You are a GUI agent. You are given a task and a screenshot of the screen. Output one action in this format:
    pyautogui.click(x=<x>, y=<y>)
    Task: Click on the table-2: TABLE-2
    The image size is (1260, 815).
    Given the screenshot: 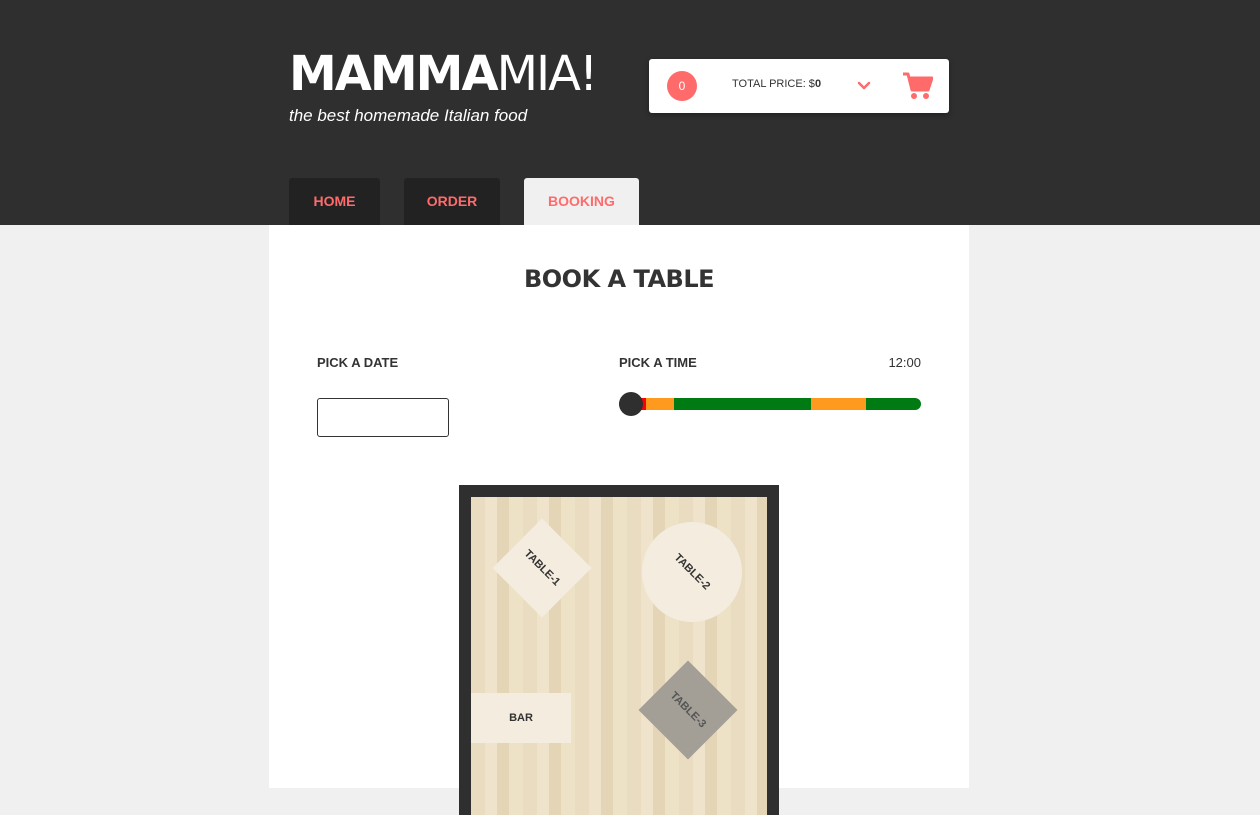 What is the action you would take?
    pyautogui.click(x=692, y=572)
    